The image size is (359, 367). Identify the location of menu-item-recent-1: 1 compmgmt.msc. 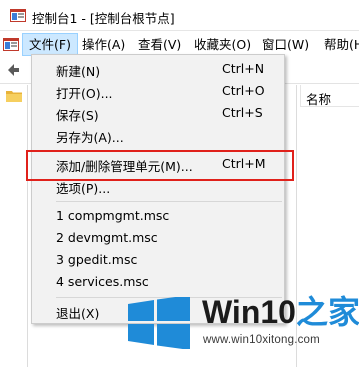
(158, 216).